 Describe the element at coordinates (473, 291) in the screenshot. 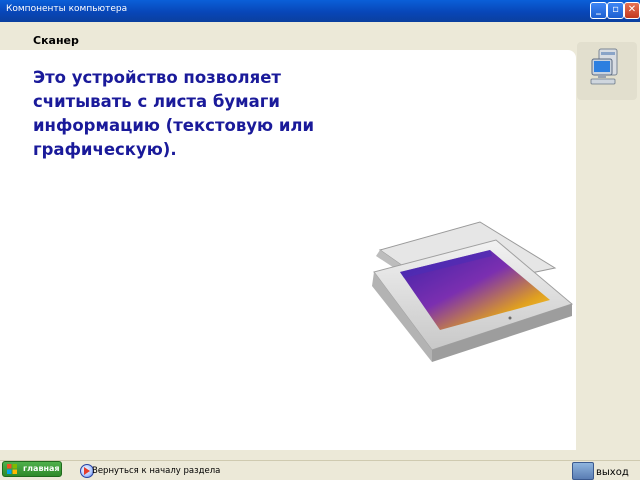

I see `scanner-image` at that location.